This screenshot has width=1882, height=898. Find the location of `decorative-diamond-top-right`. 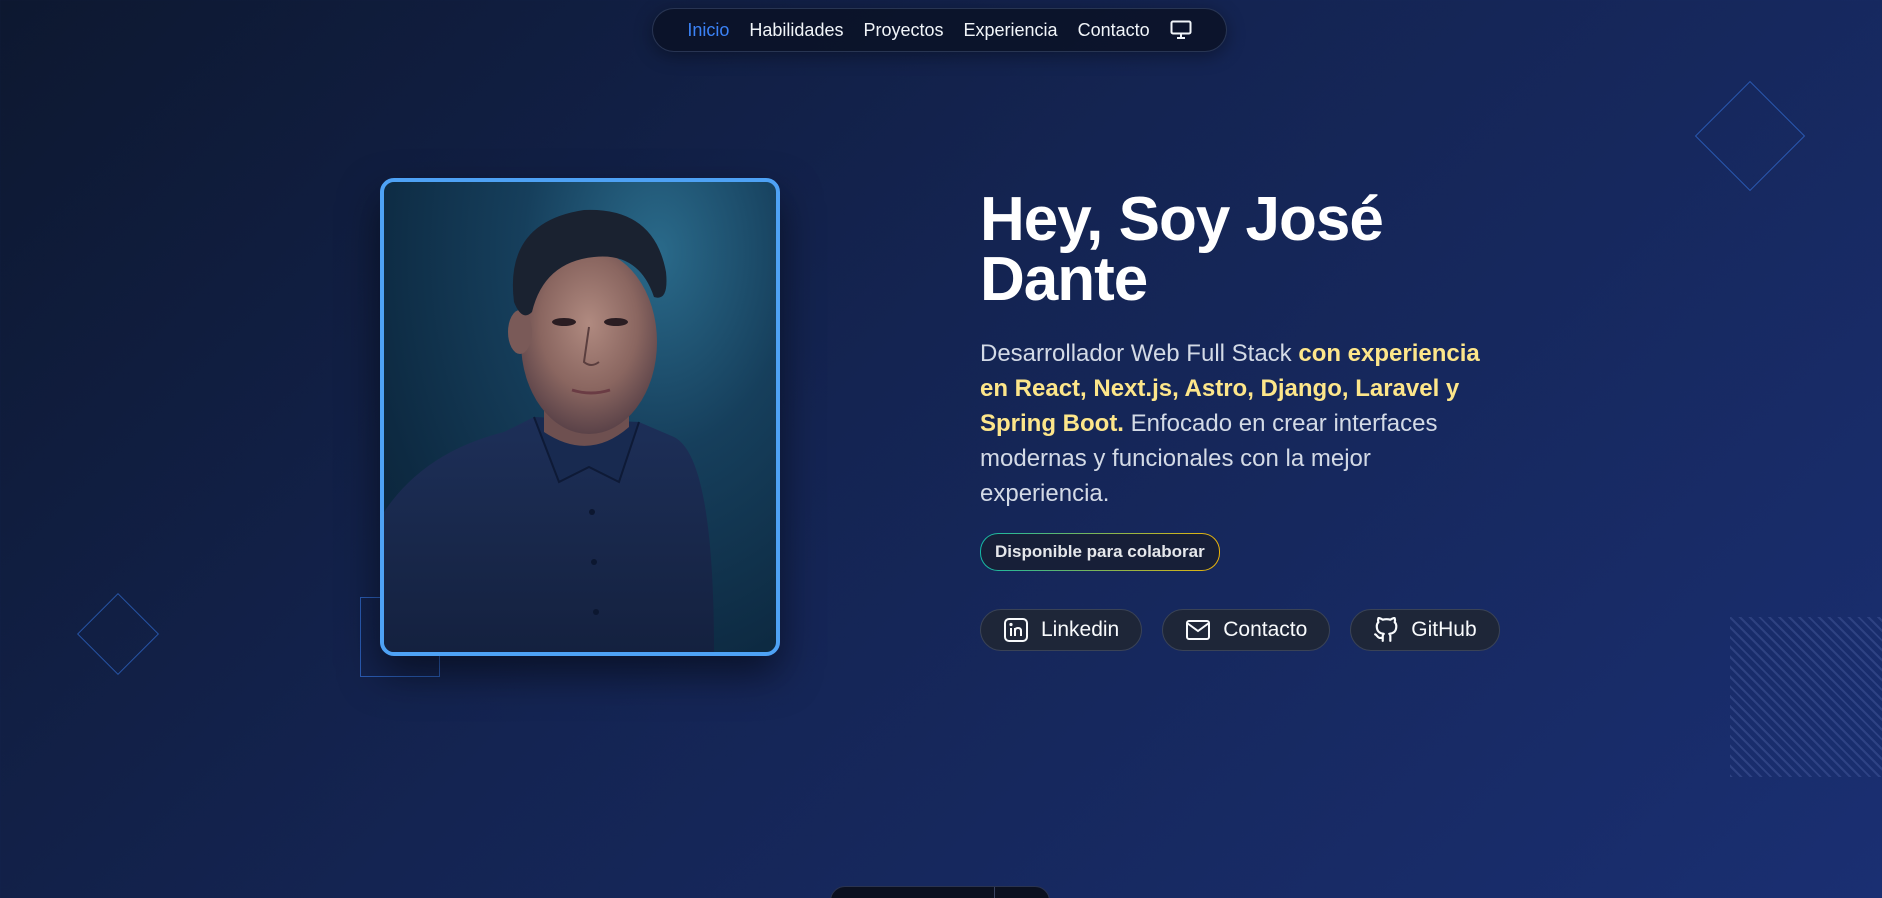

decorative-diamond-top-right is located at coordinates (1750, 136).